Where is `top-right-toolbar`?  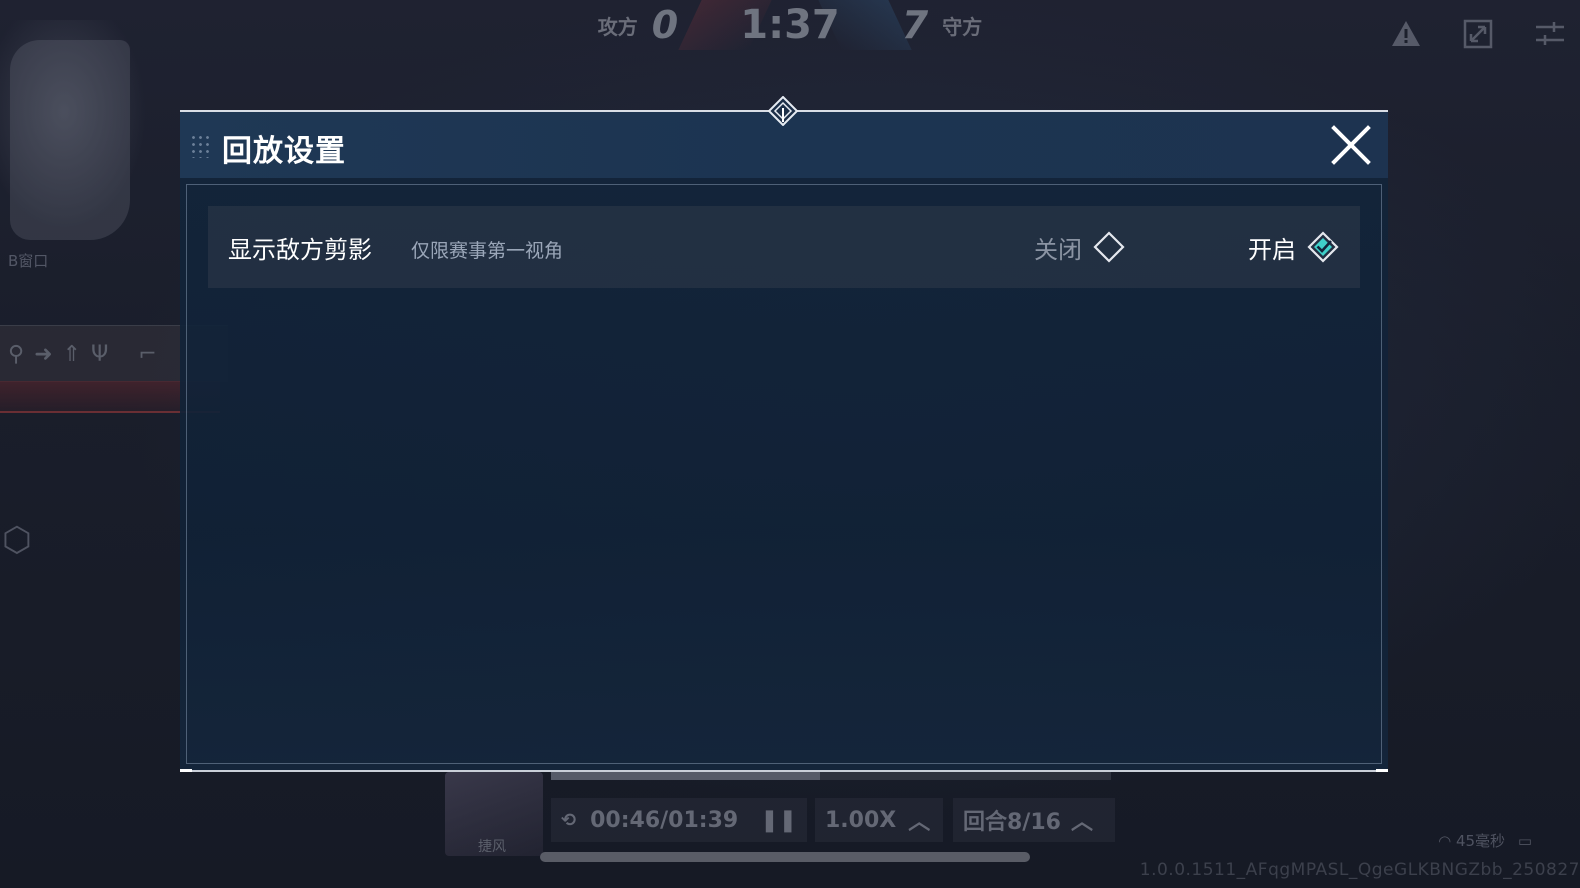
top-right-toolbar is located at coordinates (1478, 34).